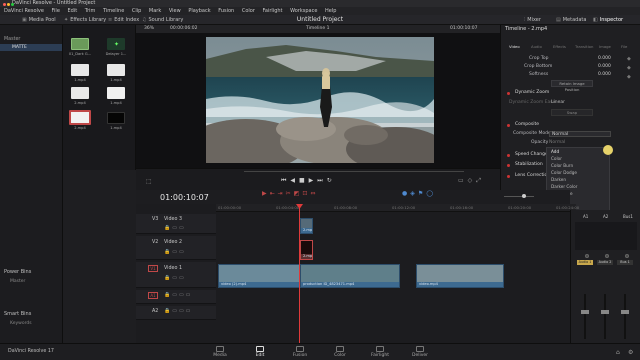 Image resolution: width=640 pixels, height=360 pixels. Describe the element at coordinates (606, 236) in the screenshot. I see `mixer-inputs` at that location.